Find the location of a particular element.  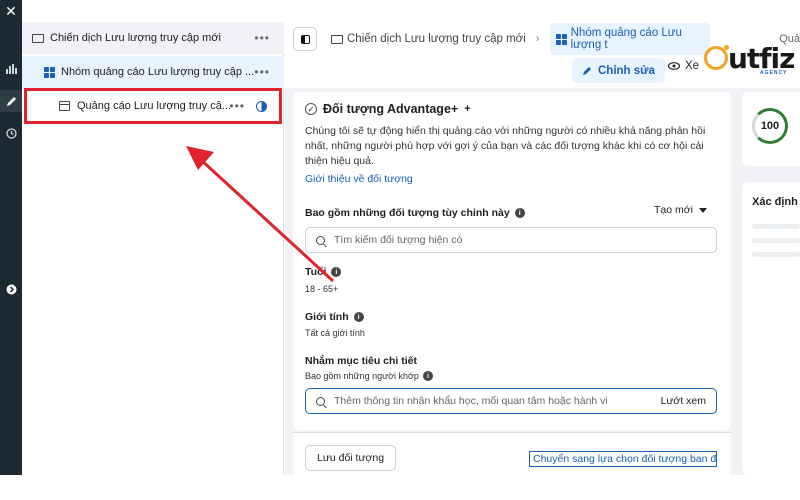

panel-toggle-icon is located at coordinates (305, 39).